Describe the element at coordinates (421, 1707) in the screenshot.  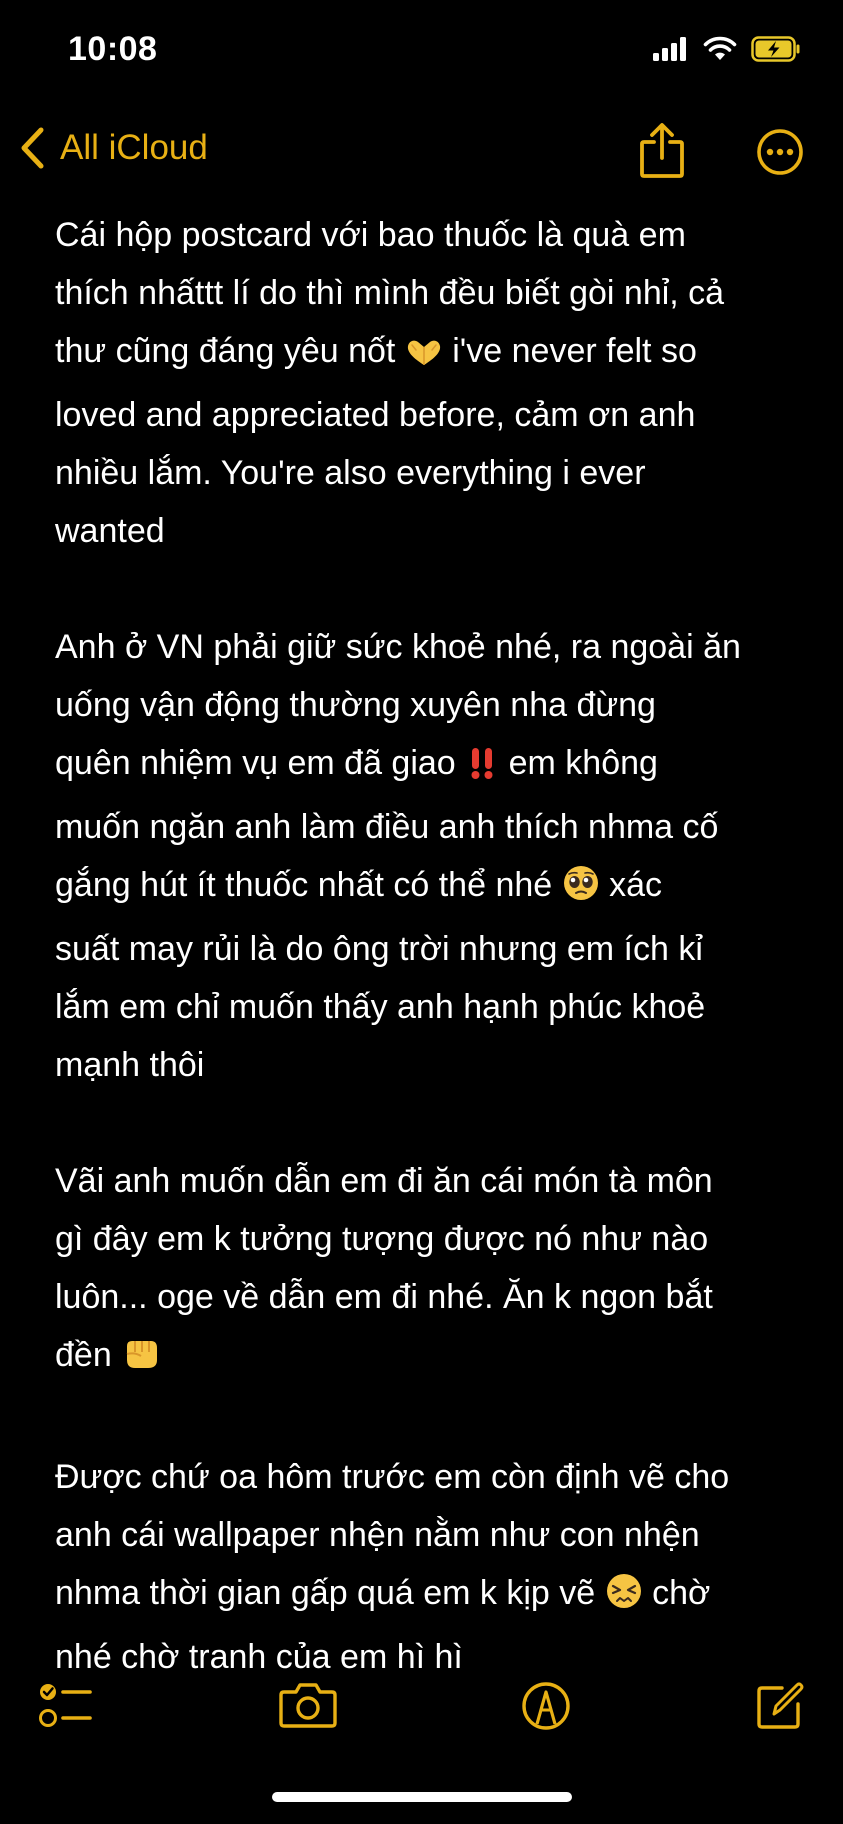
I see `bottom-toolbar` at that location.